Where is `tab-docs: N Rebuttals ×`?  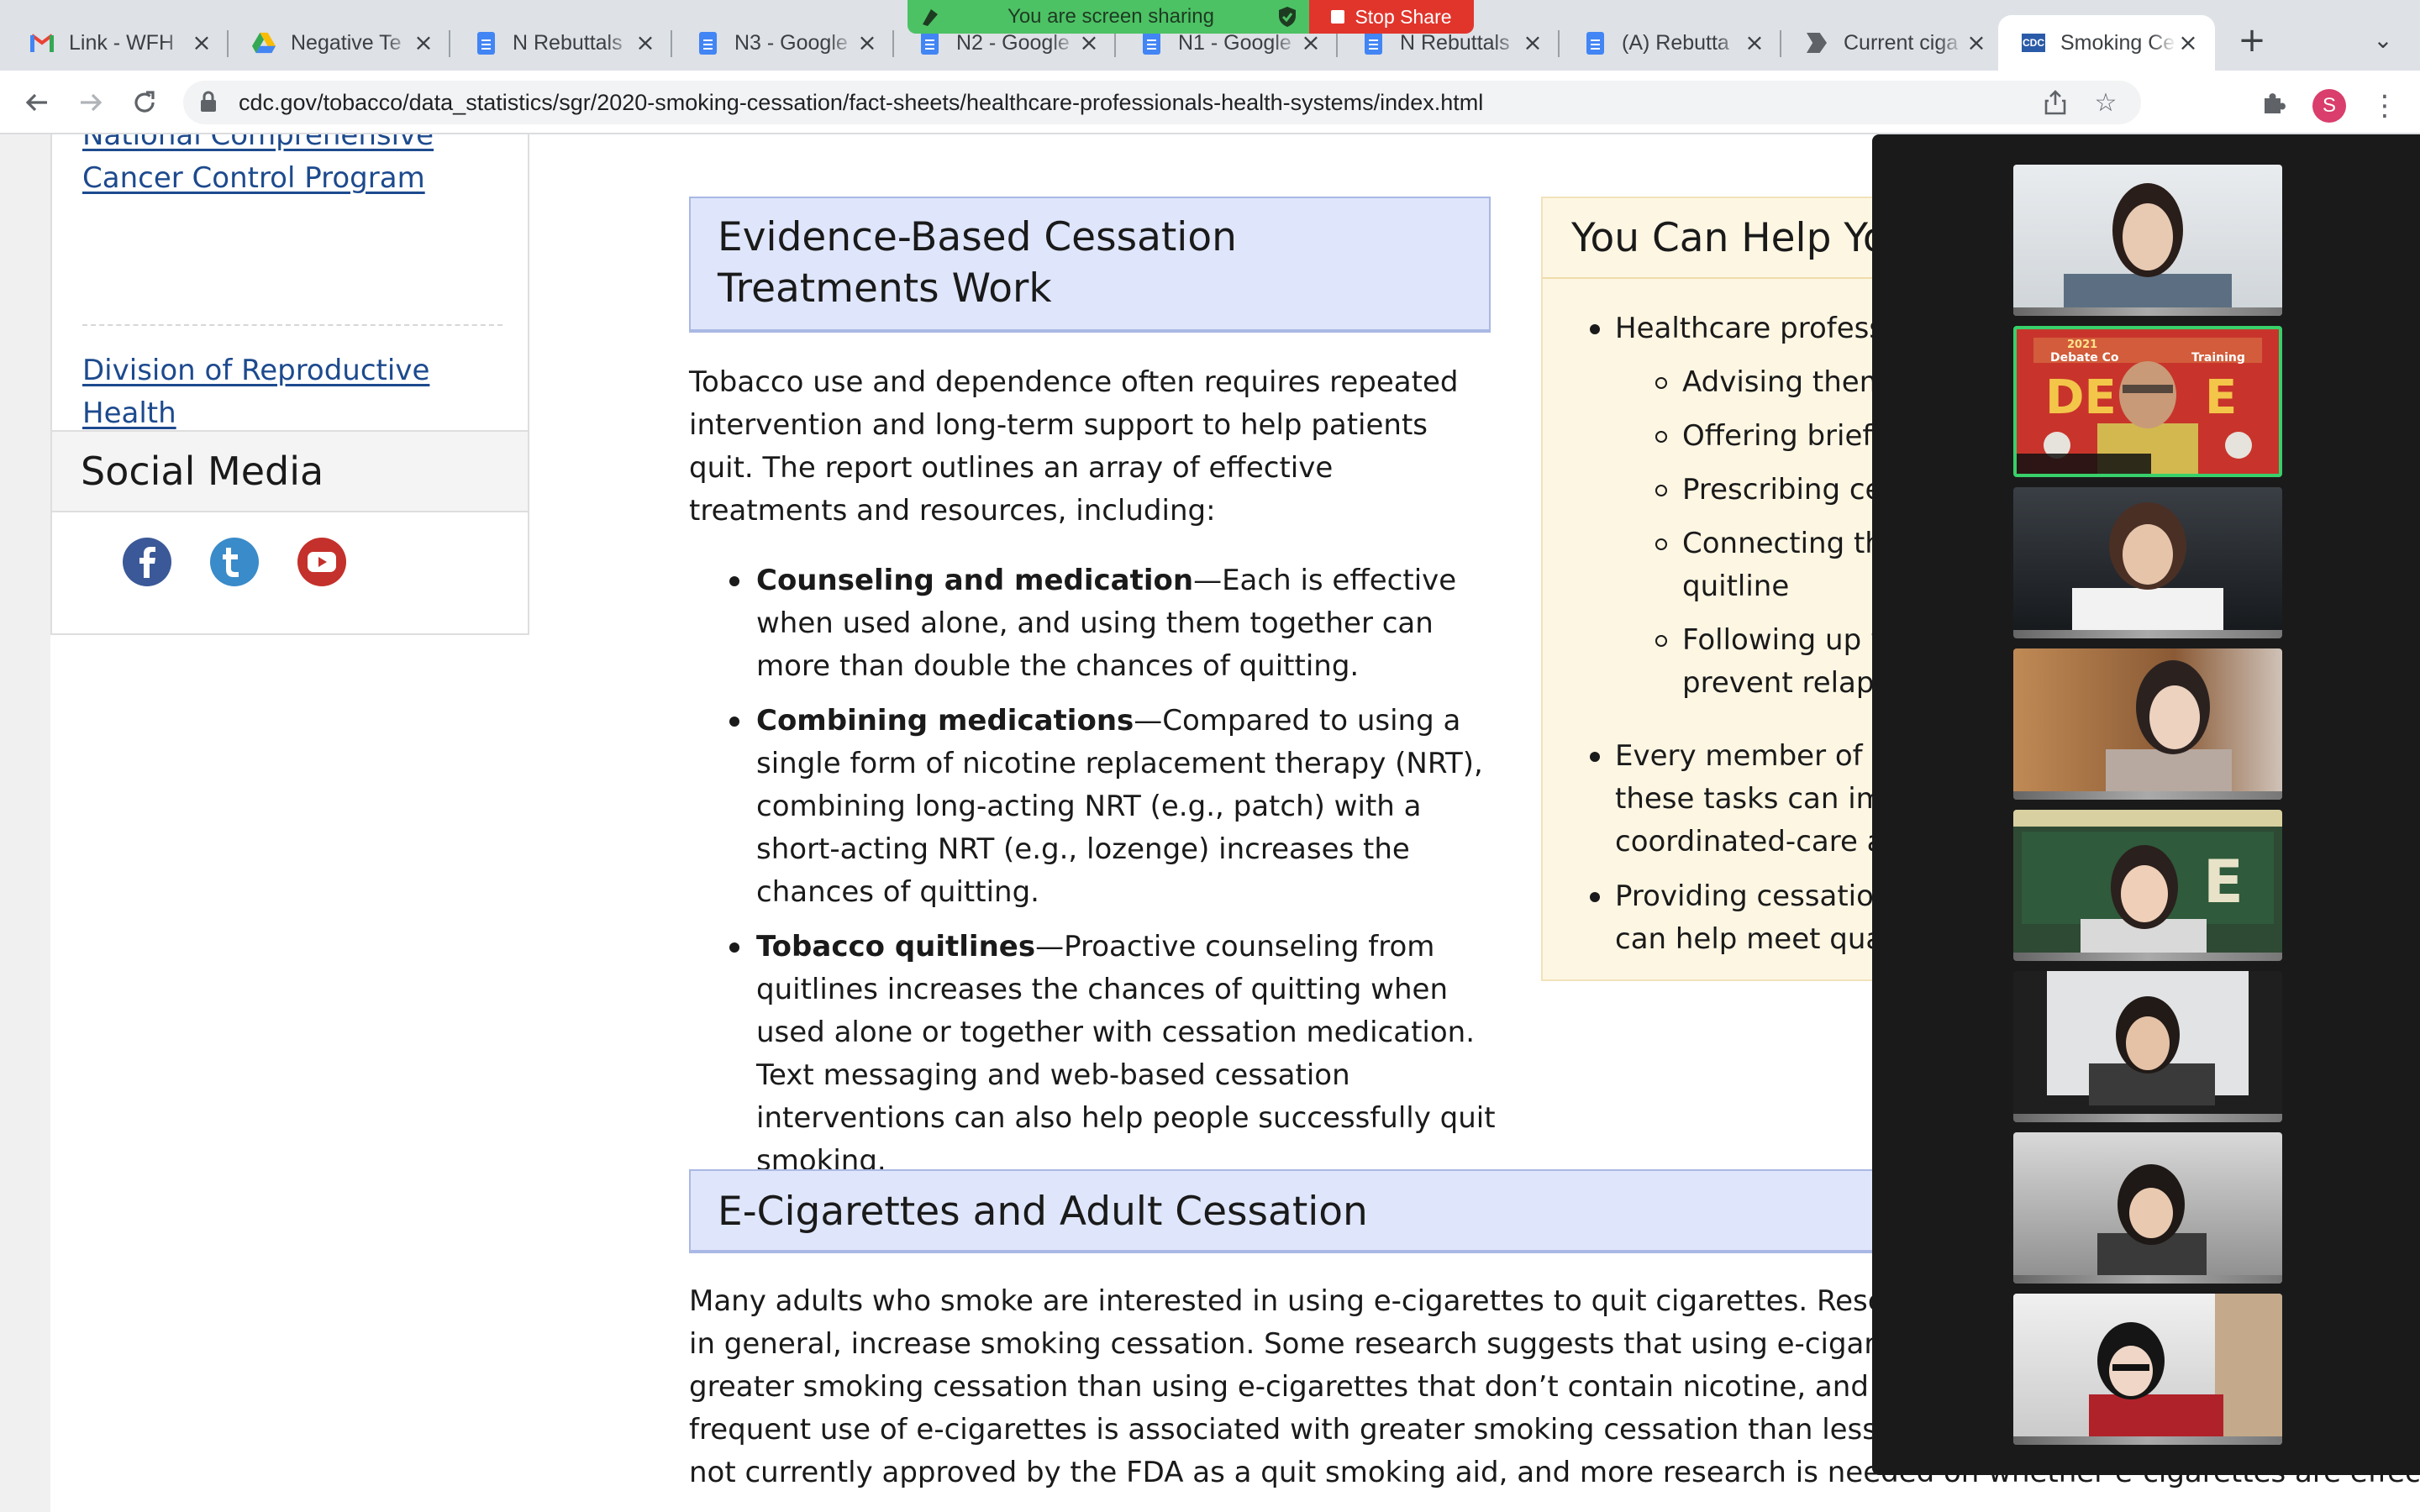
tab-docs: N Rebuttals × is located at coordinates (561, 43).